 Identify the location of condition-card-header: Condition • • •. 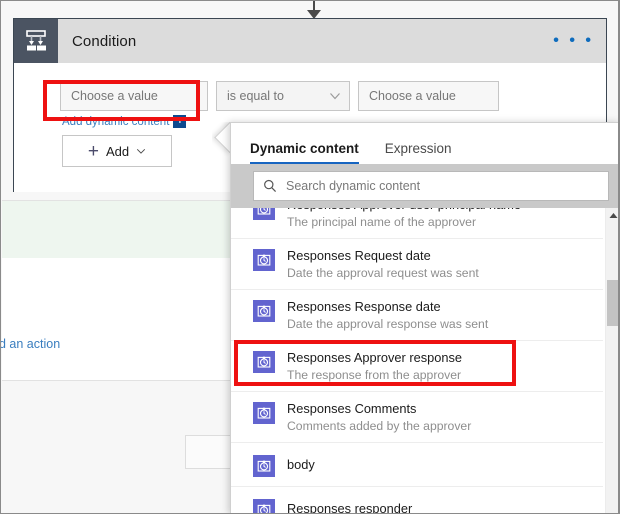
(310, 41).